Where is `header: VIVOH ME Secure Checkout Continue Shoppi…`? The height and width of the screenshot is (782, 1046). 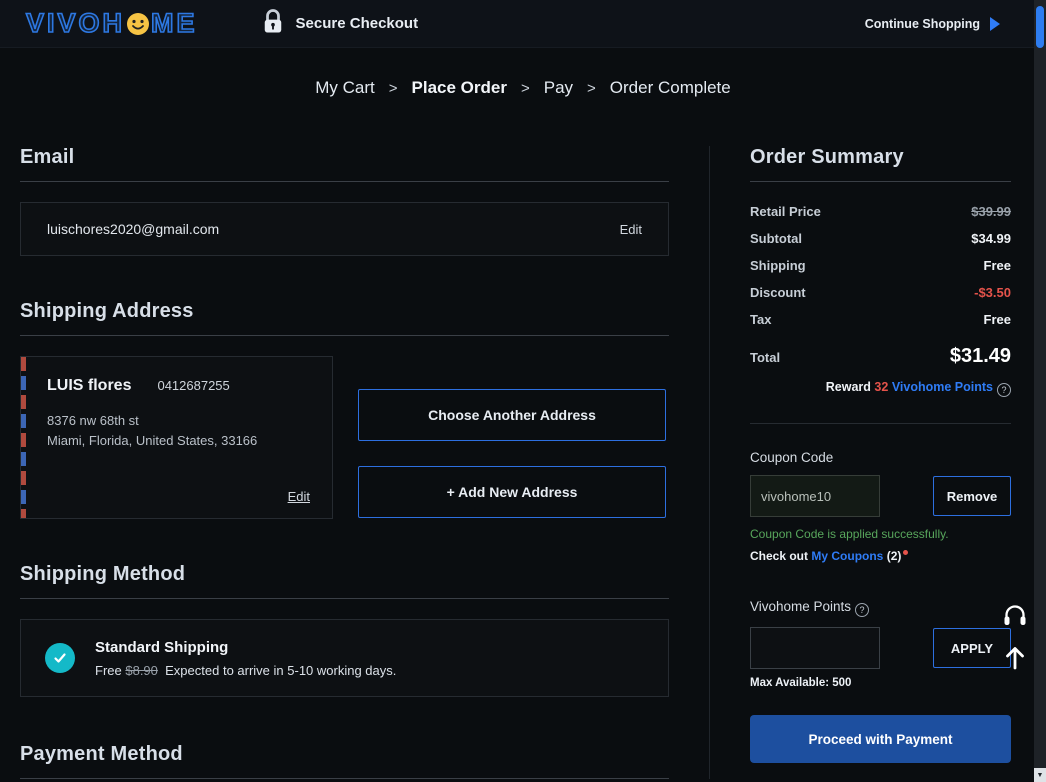
header: VIVOH ME Secure Checkout Continue Shoppi… is located at coordinates (523, 24).